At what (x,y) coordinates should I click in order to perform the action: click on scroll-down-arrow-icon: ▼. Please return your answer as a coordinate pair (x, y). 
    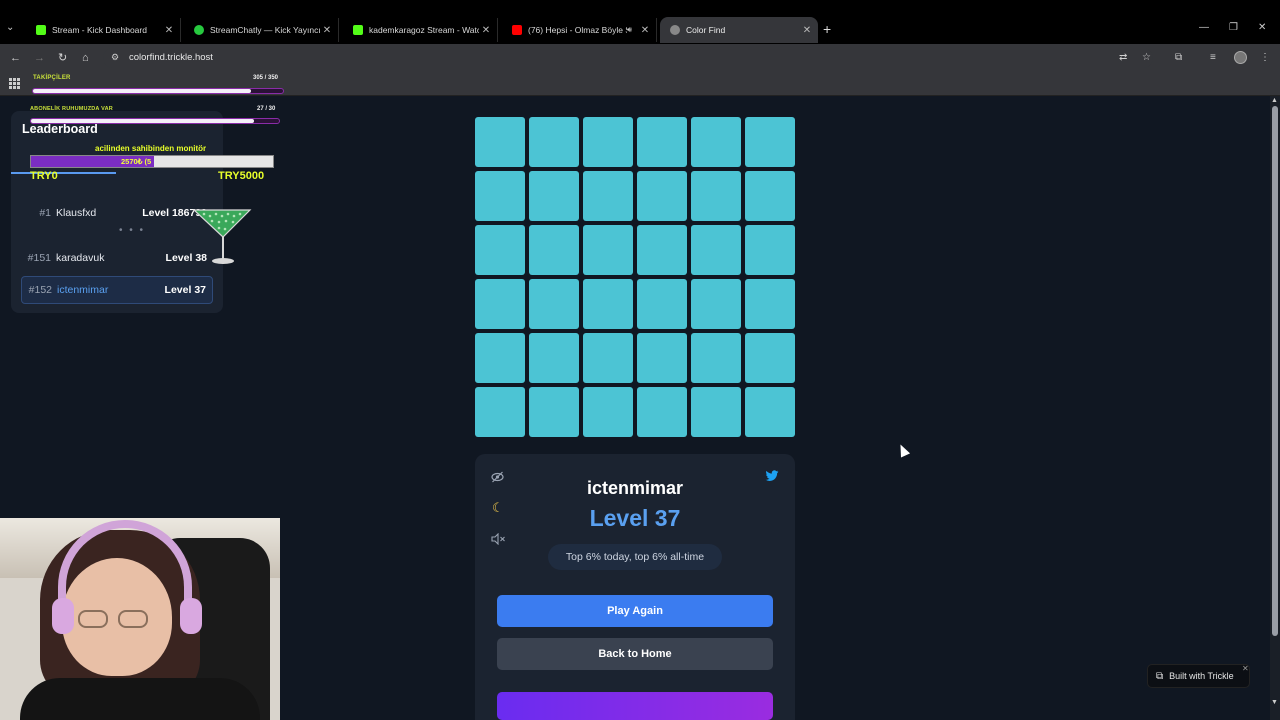
    Looking at the image, I should click on (1274, 702).